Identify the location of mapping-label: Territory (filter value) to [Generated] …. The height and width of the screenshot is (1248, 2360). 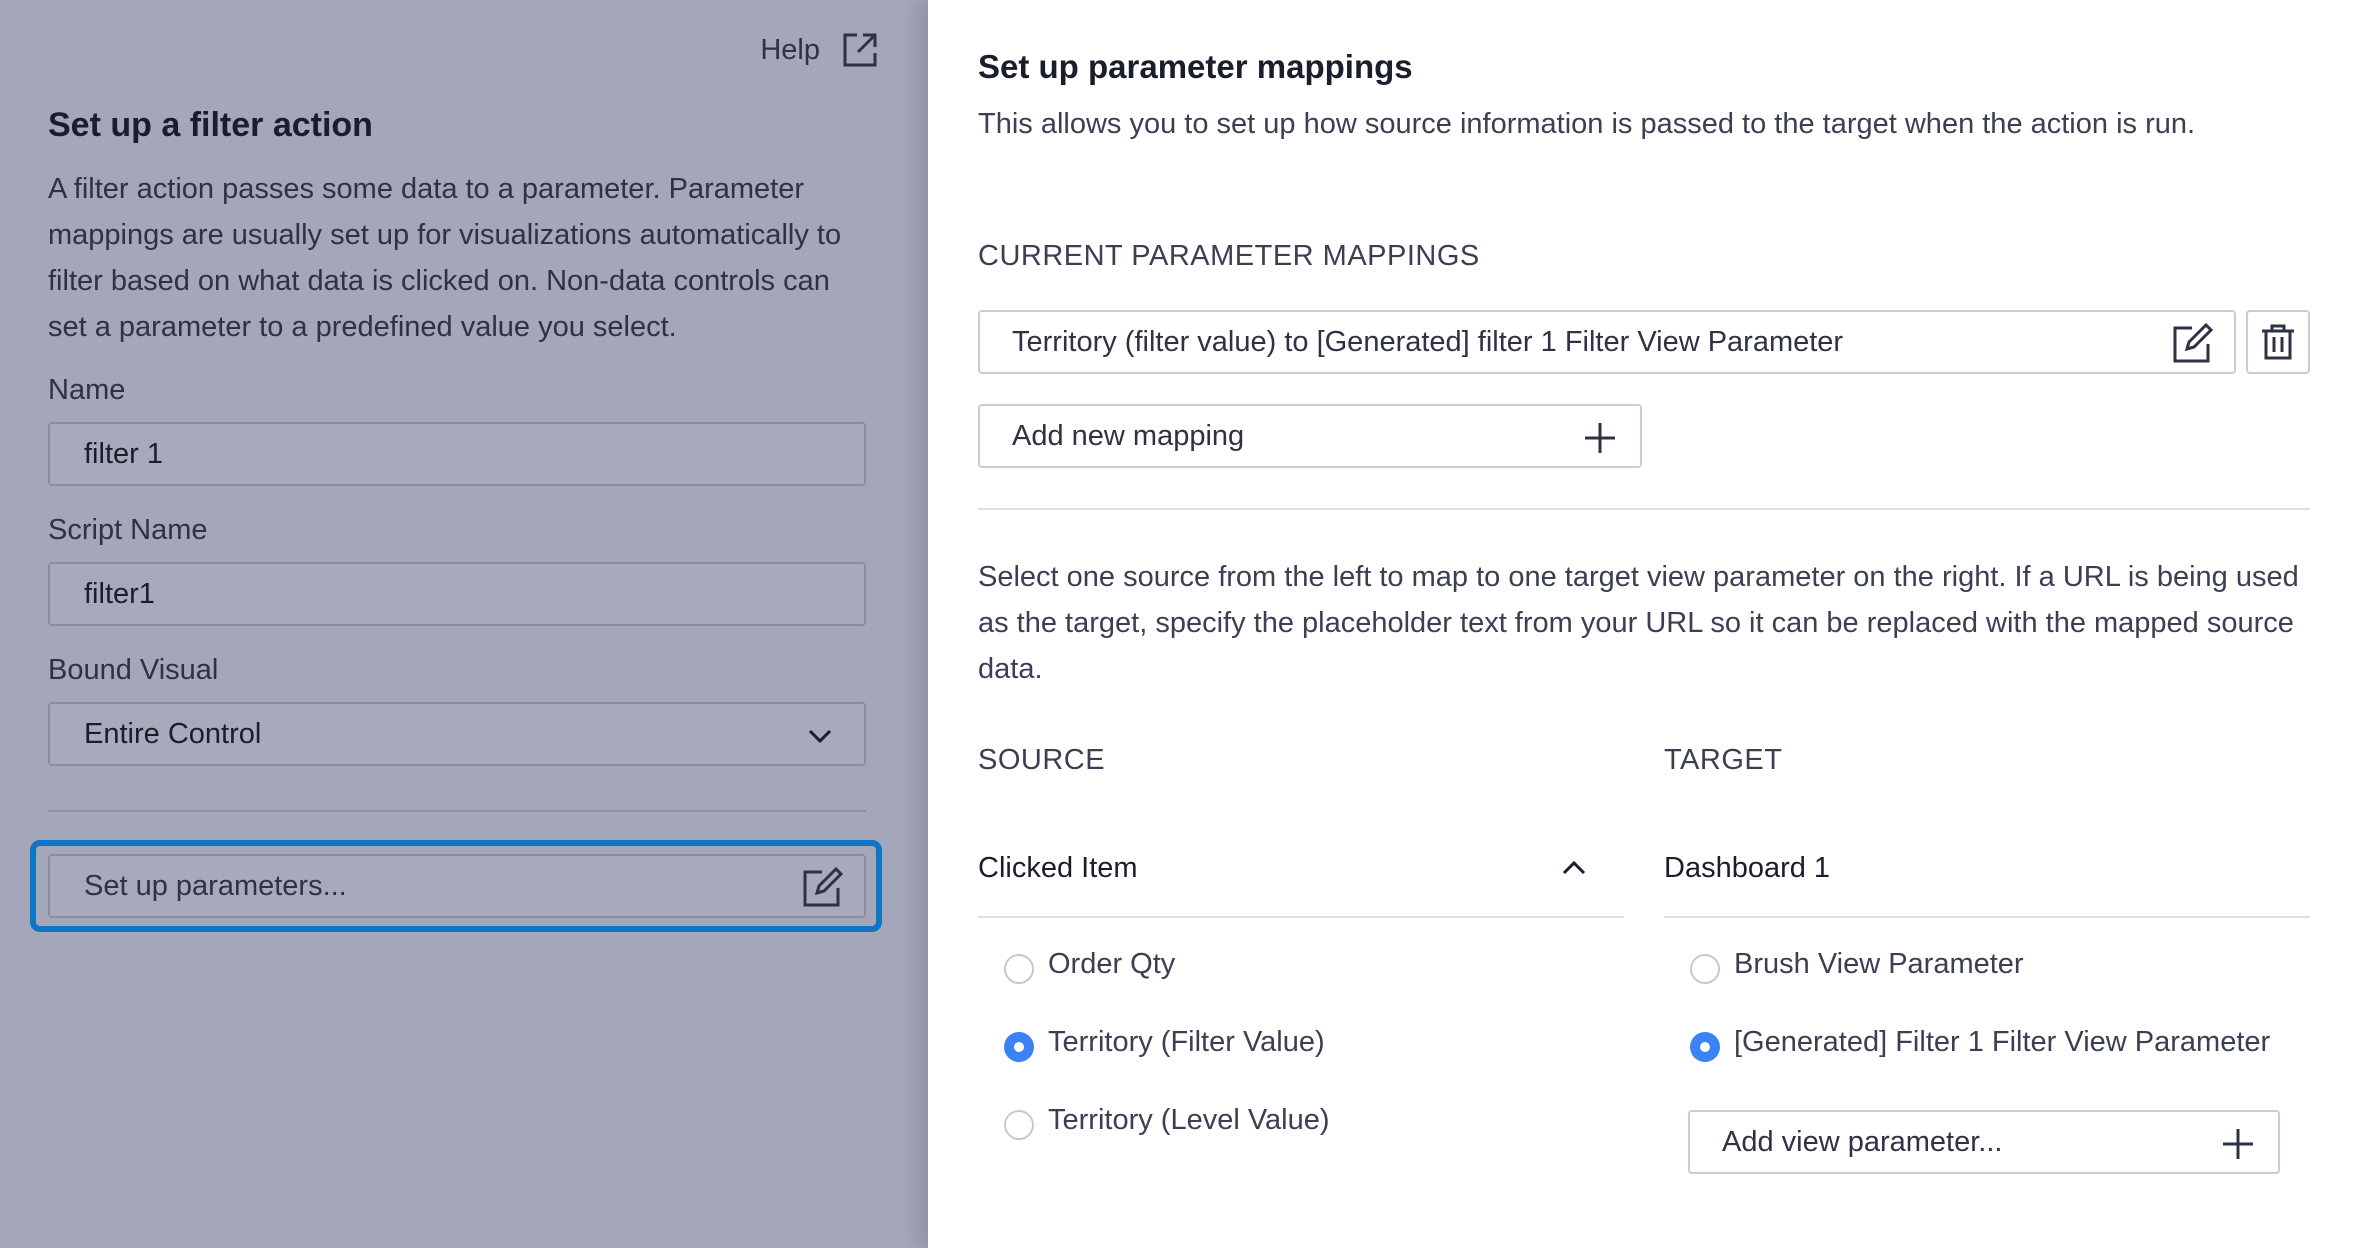
(1428, 341).